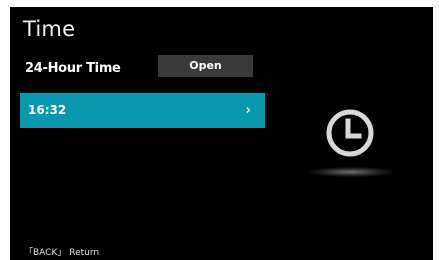 Image resolution: width=439 pixels, height=260 pixels. Describe the element at coordinates (47, 110) in the screenshot. I see `time-value: 16:32` at that location.